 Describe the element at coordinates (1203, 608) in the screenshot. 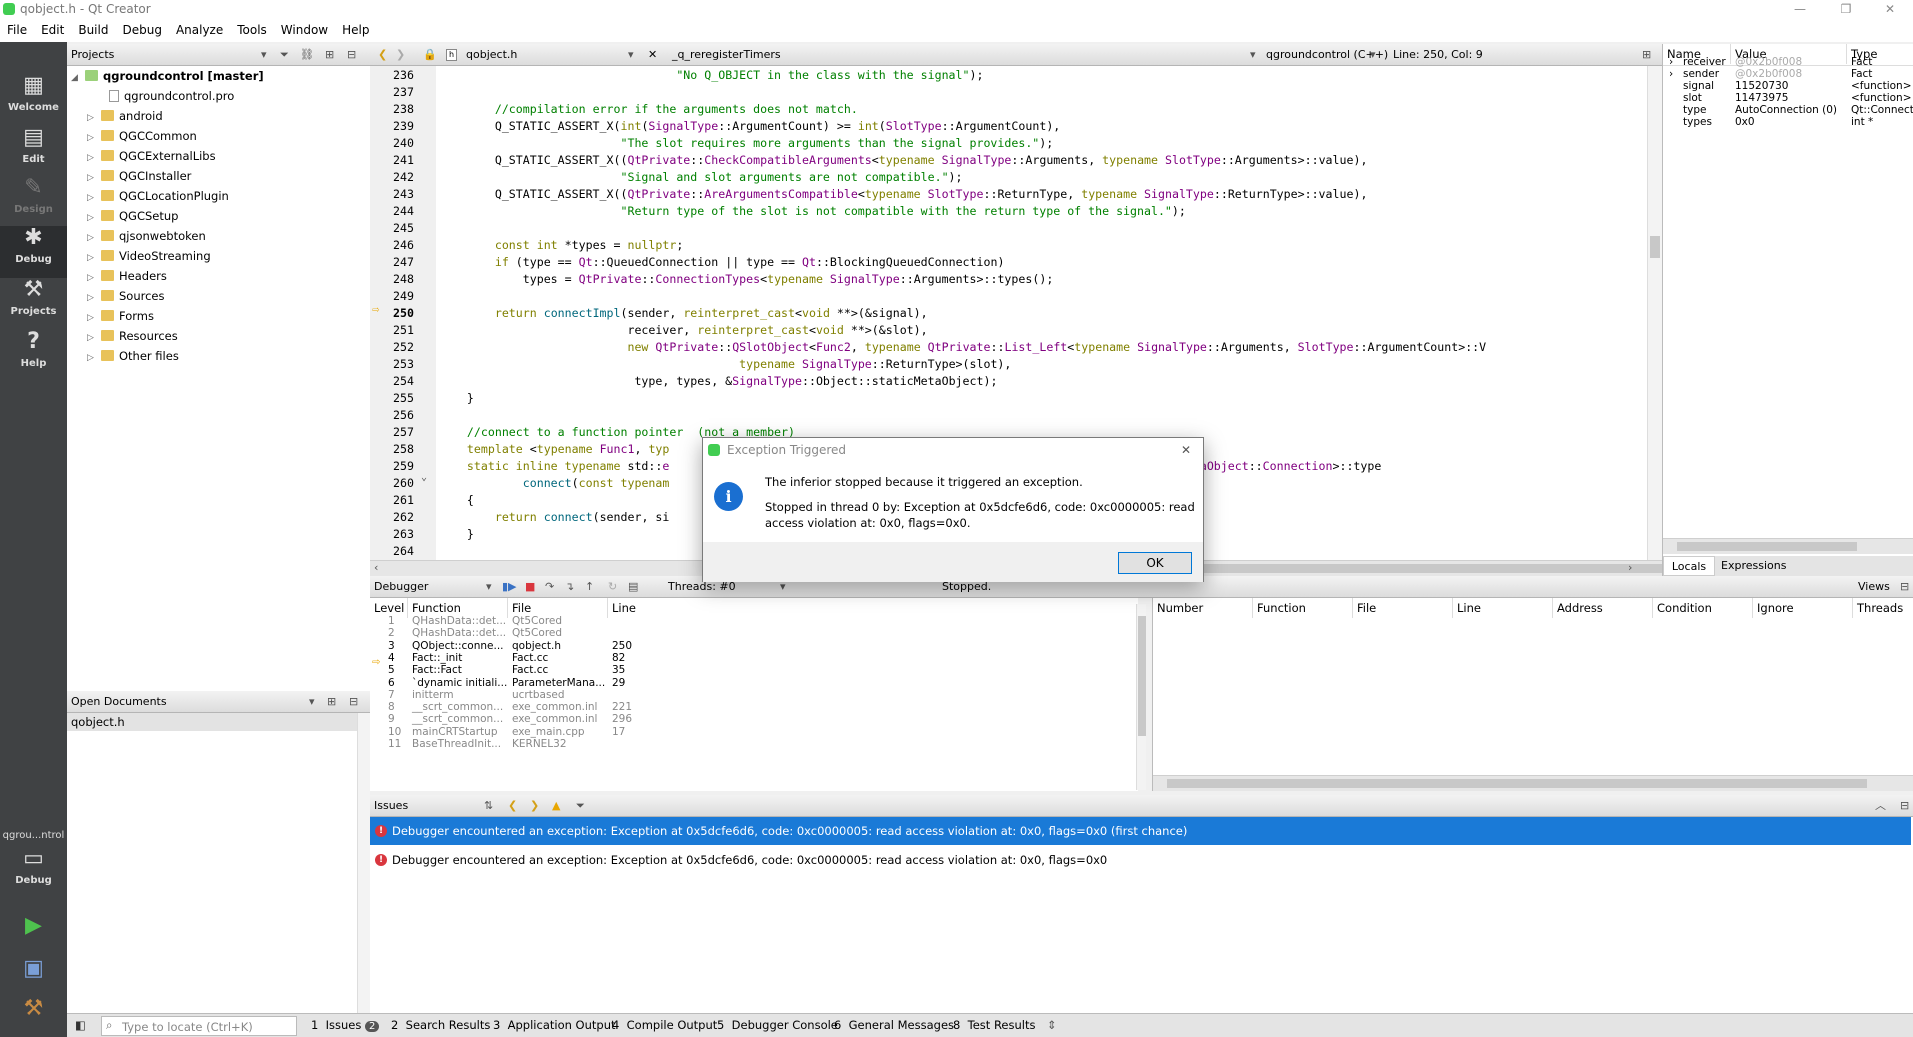

I see `column-header-number: Number` at that location.